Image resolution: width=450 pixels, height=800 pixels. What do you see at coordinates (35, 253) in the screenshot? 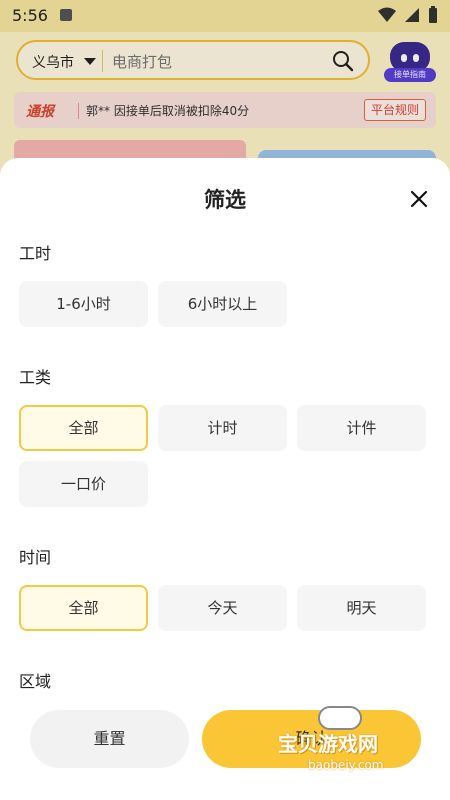
I see `section-work-hours-label: 工时` at bounding box center [35, 253].